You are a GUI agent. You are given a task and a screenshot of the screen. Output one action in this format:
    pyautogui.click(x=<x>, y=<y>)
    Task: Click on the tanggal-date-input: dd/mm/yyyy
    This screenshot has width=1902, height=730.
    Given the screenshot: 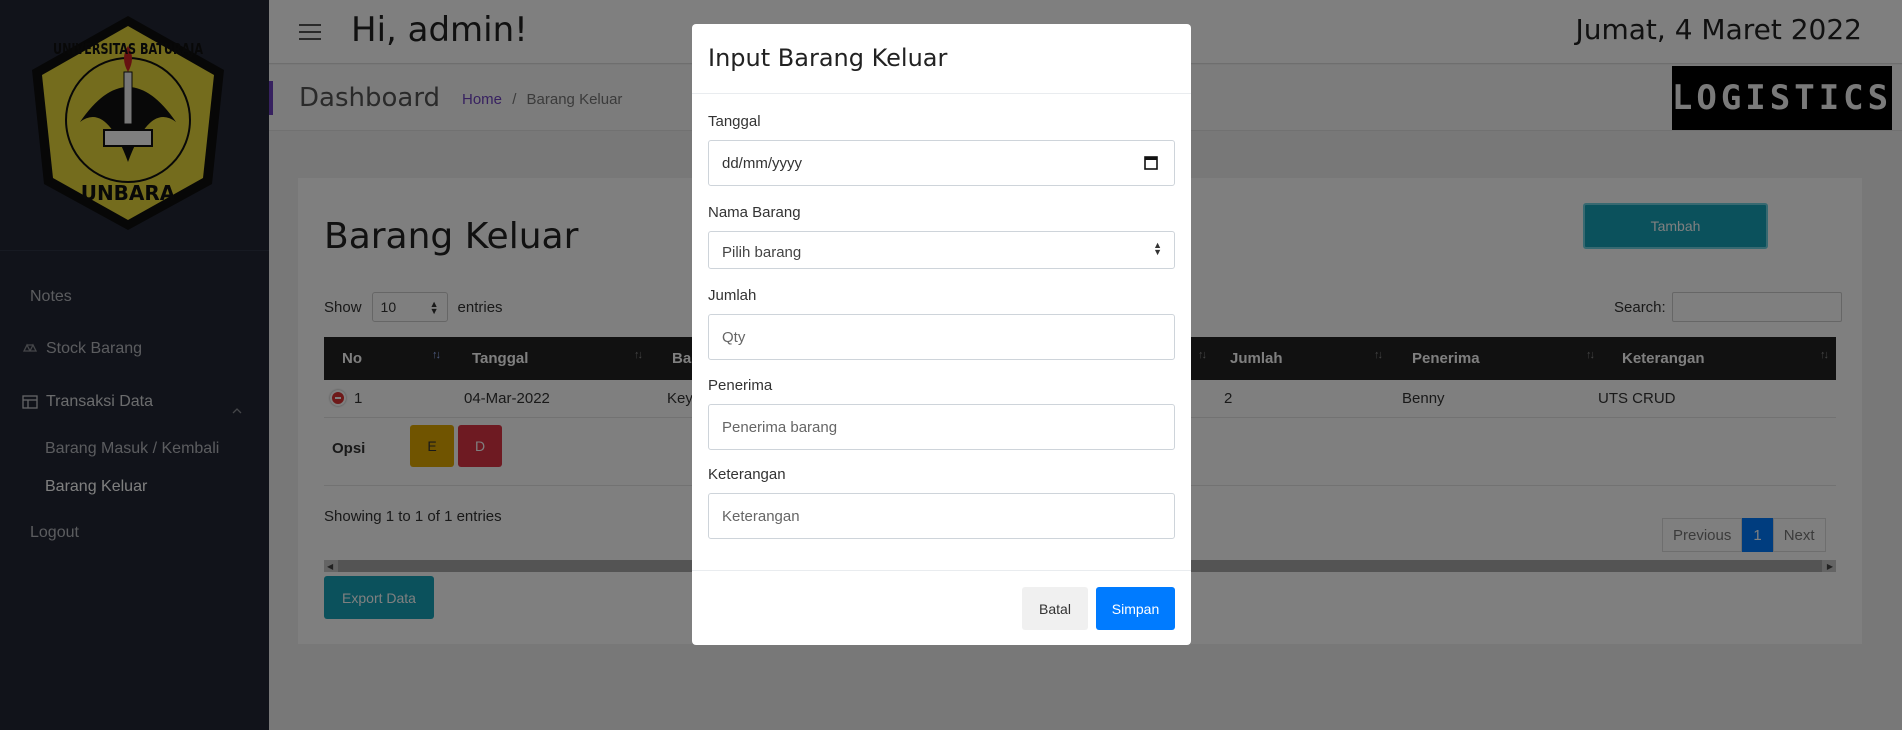 What is the action you would take?
    pyautogui.click(x=941, y=163)
    